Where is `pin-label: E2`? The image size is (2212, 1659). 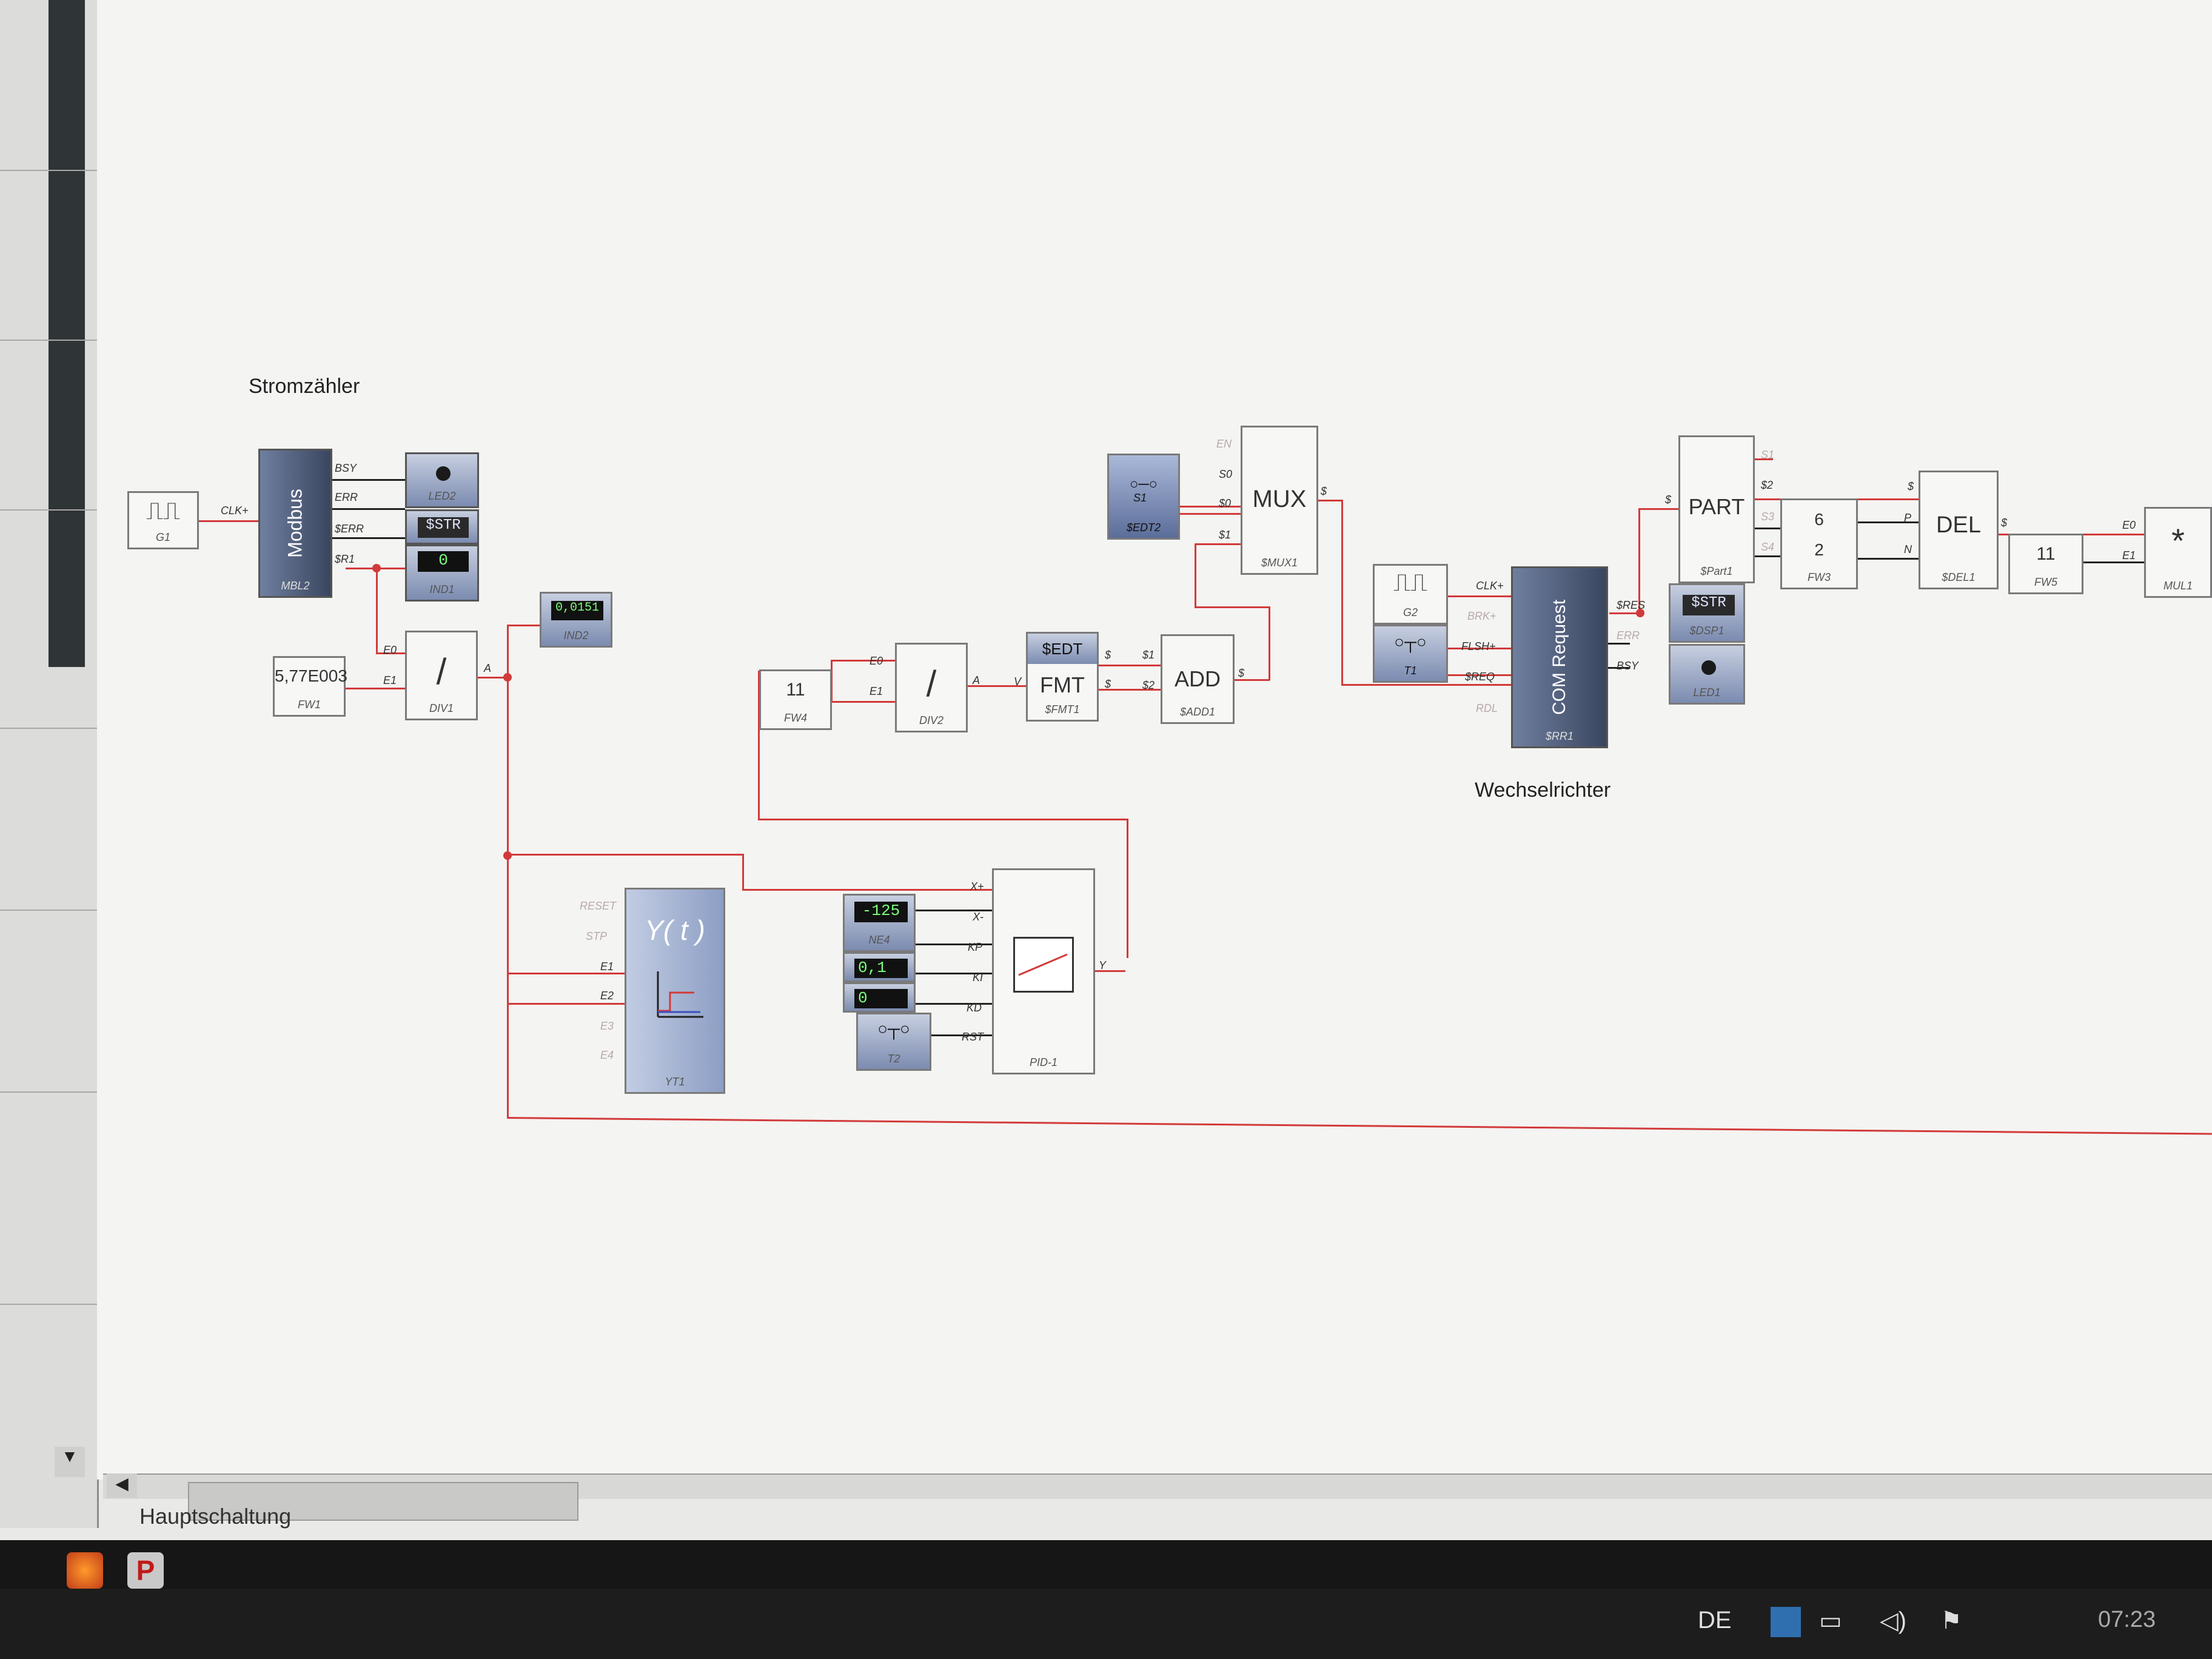
pin-label: E2 is located at coordinates (607, 996).